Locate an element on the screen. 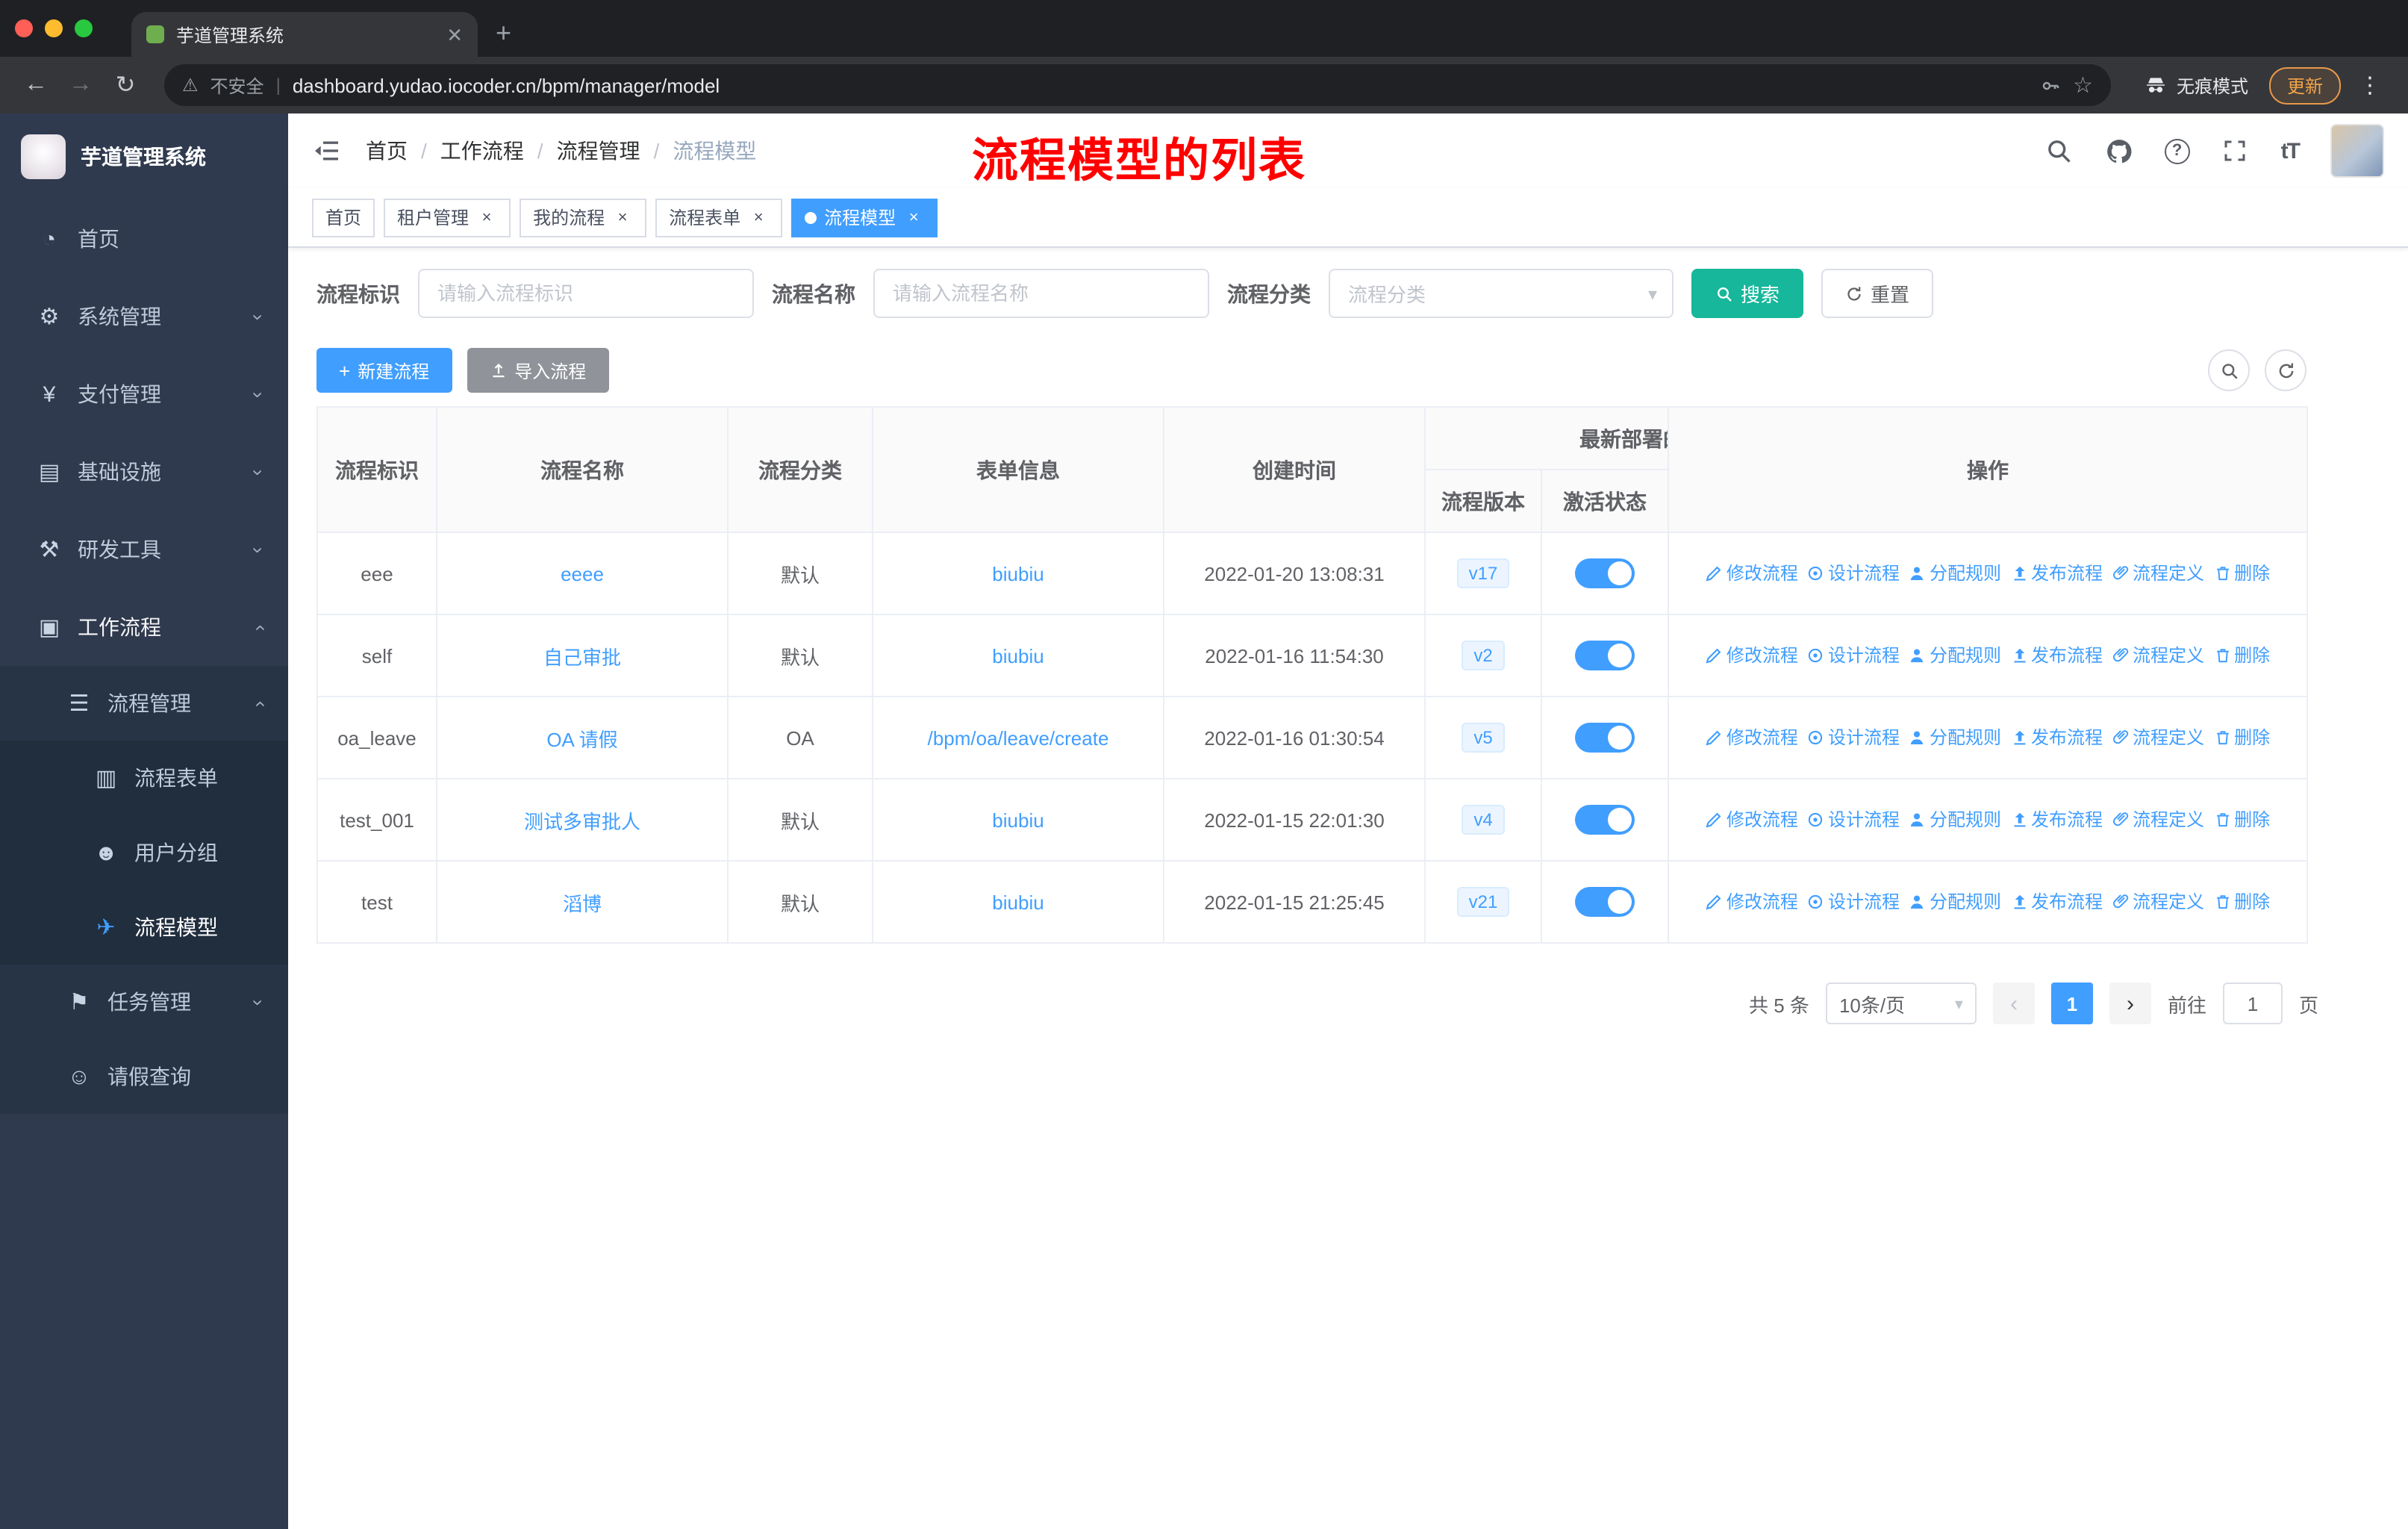 The width and height of the screenshot is (2408, 1529). process-name-link: OA 请假 is located at coordinates (581, 739).